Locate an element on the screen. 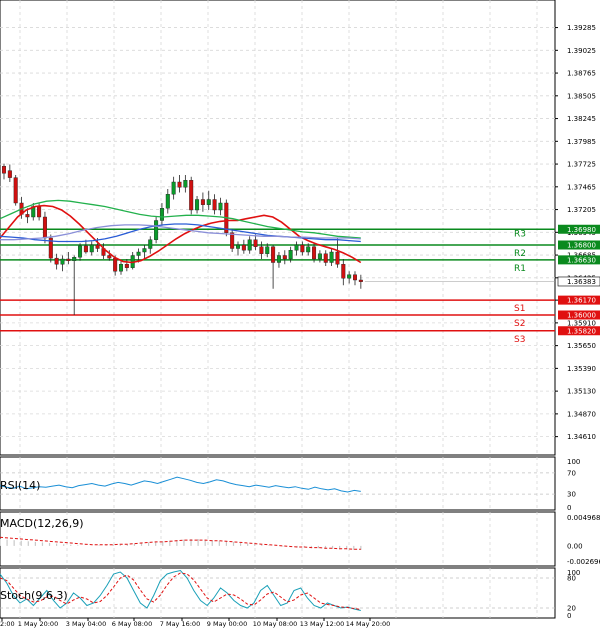  x-tick-label: 3 May 04:00 is located at coordinates (86, 624).